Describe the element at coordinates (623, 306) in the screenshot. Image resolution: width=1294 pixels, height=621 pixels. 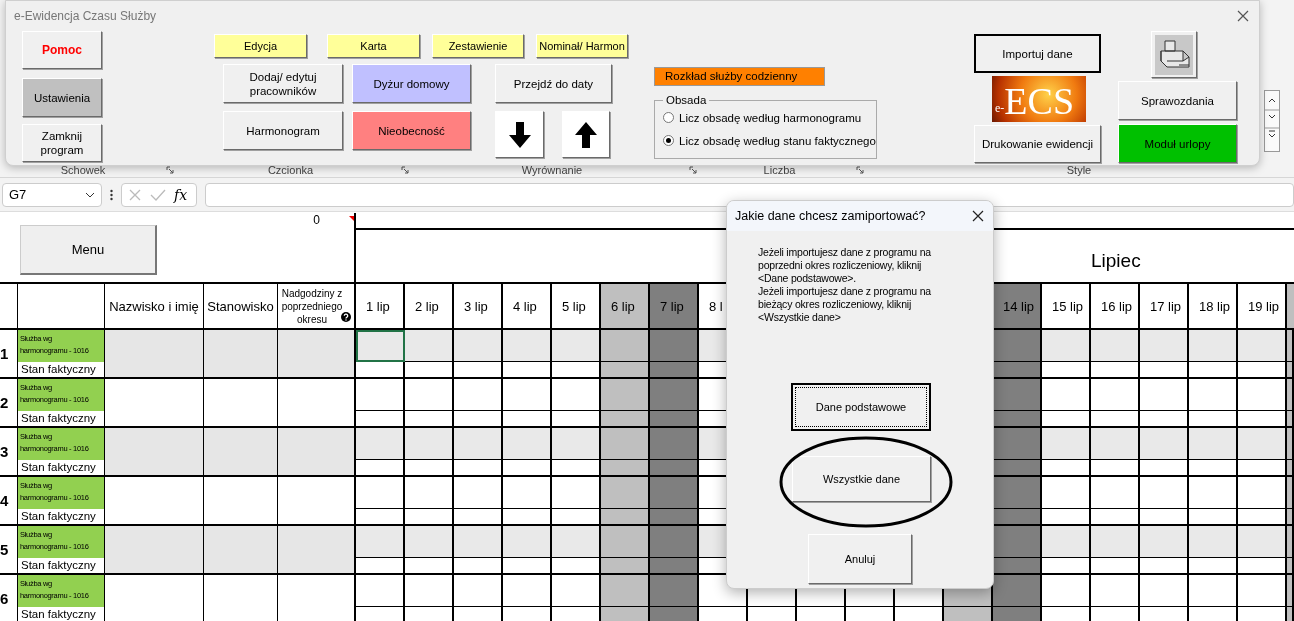
I see `day-header: 6 lip` at that location.